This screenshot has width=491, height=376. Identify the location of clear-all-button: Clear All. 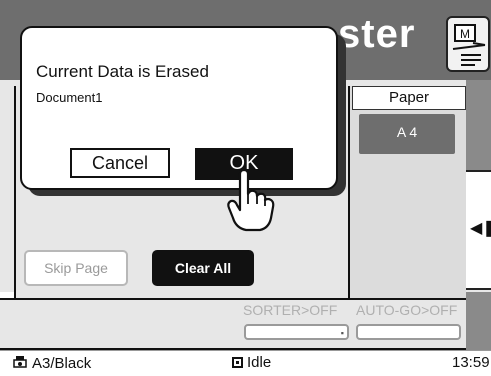
(203, 268).